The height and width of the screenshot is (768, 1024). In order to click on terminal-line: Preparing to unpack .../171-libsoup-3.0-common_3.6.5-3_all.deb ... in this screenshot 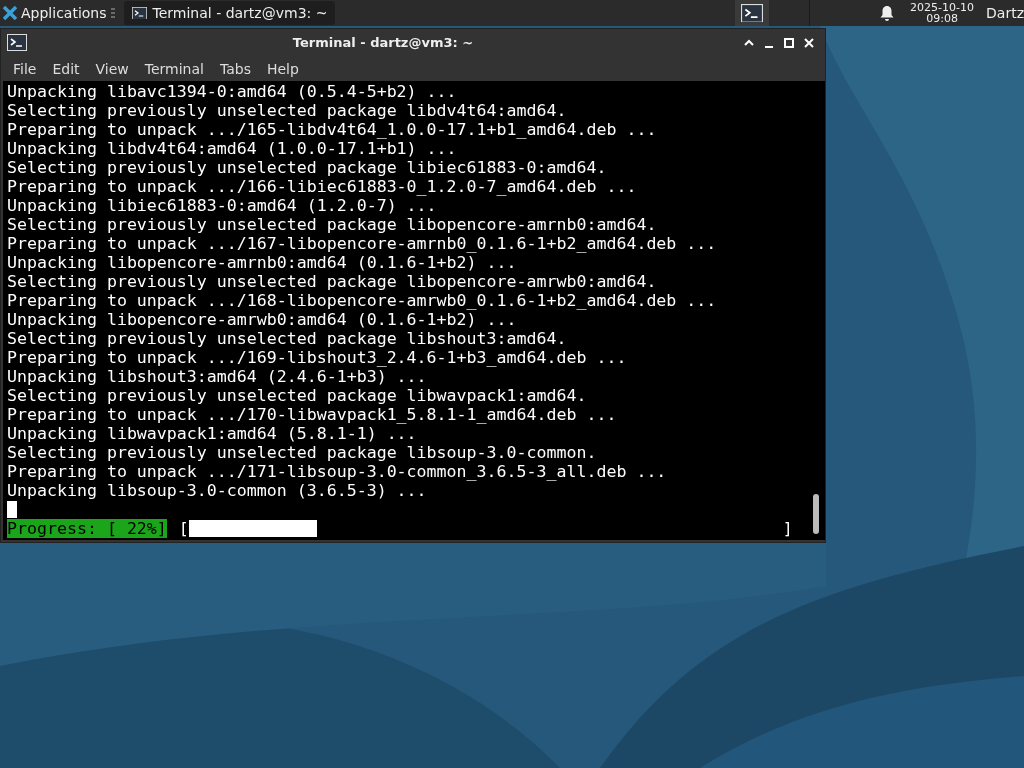, I will do `click(337, 471)`.